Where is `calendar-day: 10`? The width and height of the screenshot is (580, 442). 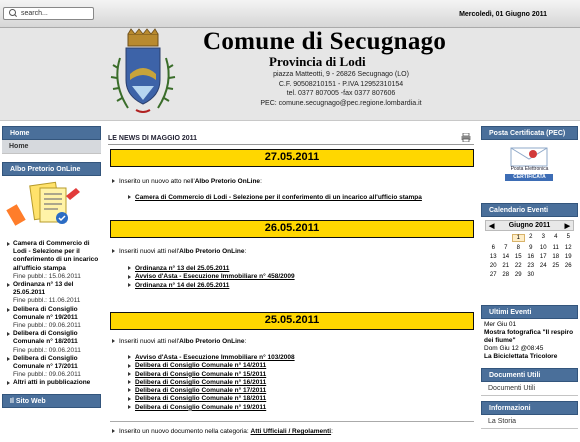
calendar-day: 10 is located at coordinates (543, 248).